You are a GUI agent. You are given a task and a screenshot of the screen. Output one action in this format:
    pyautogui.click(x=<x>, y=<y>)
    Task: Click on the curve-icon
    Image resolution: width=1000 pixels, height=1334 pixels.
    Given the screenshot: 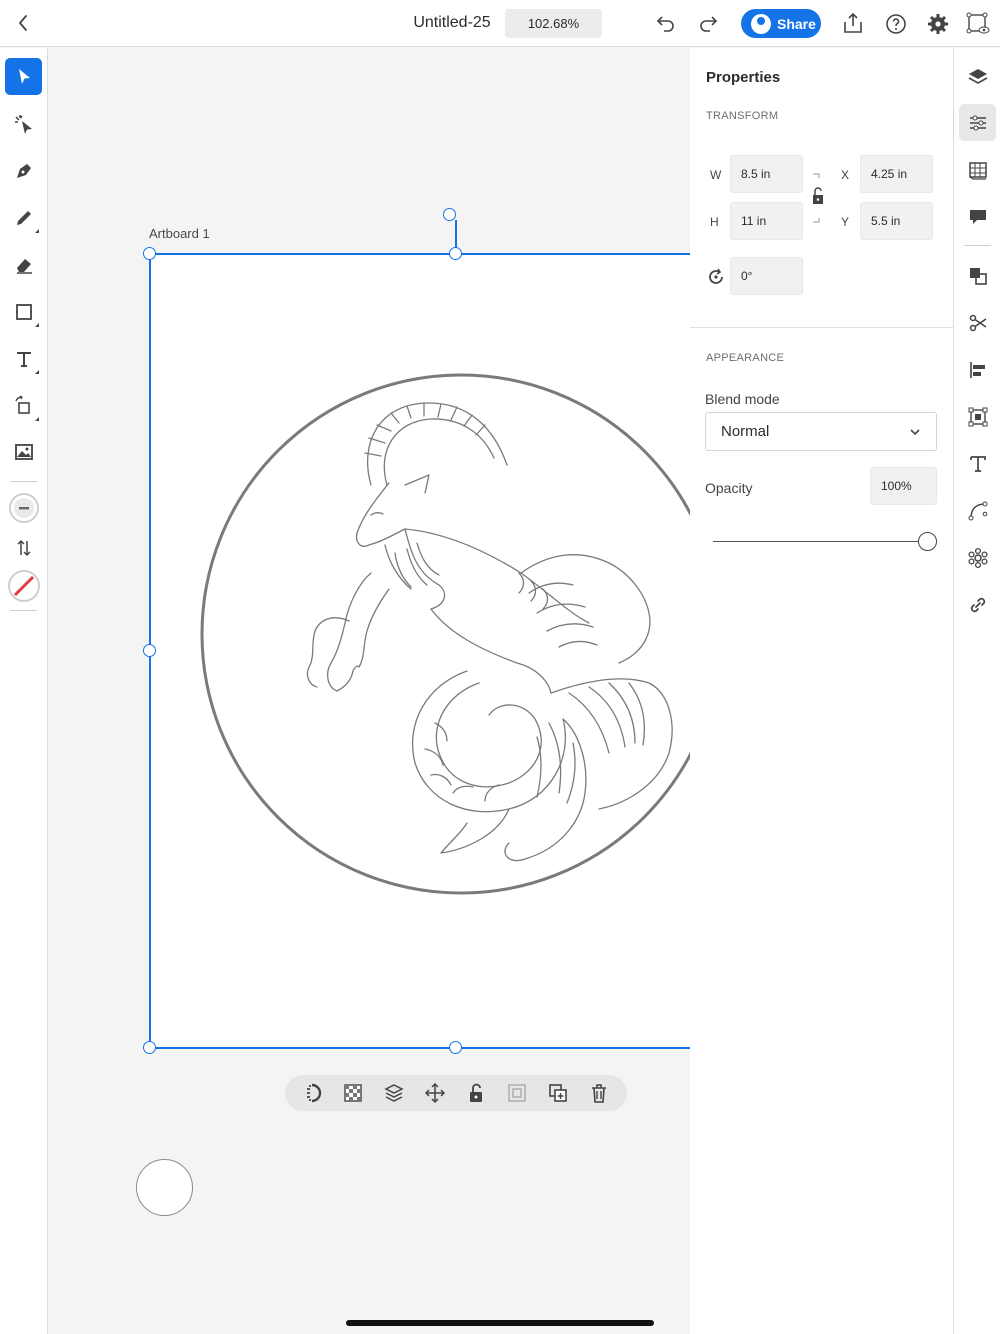 What is the action you would take?
    pyautogui.click(x=977, y=510)
    